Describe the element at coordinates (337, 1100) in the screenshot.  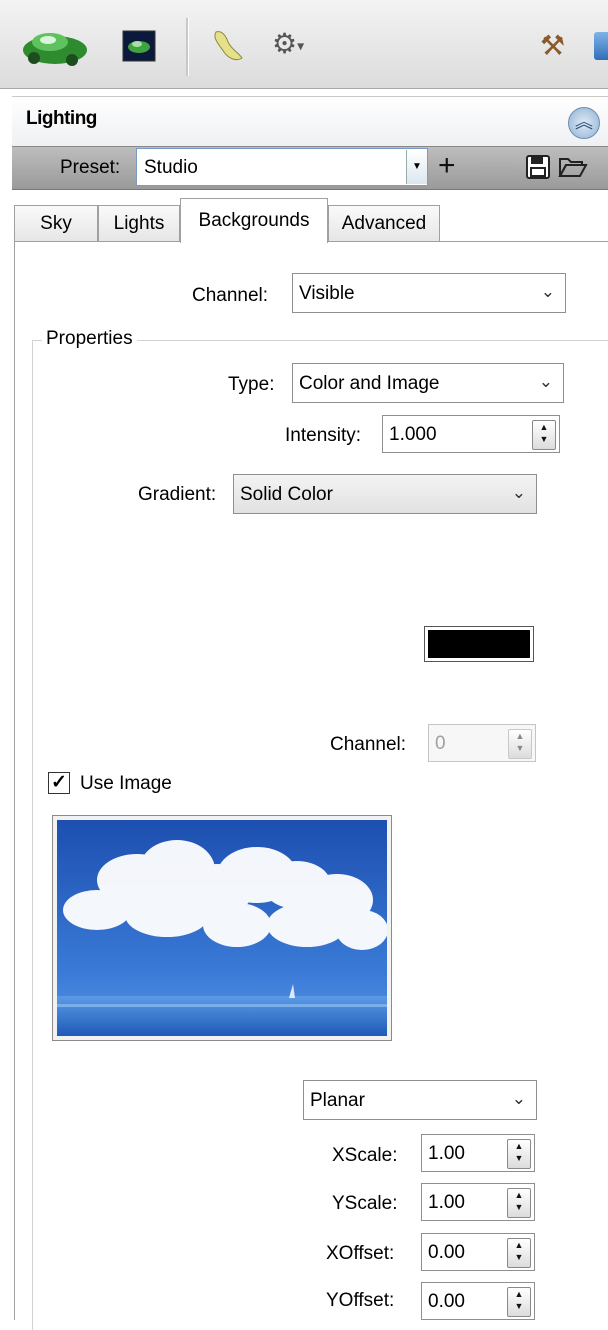
I see `projection-value: Planar` at that location.